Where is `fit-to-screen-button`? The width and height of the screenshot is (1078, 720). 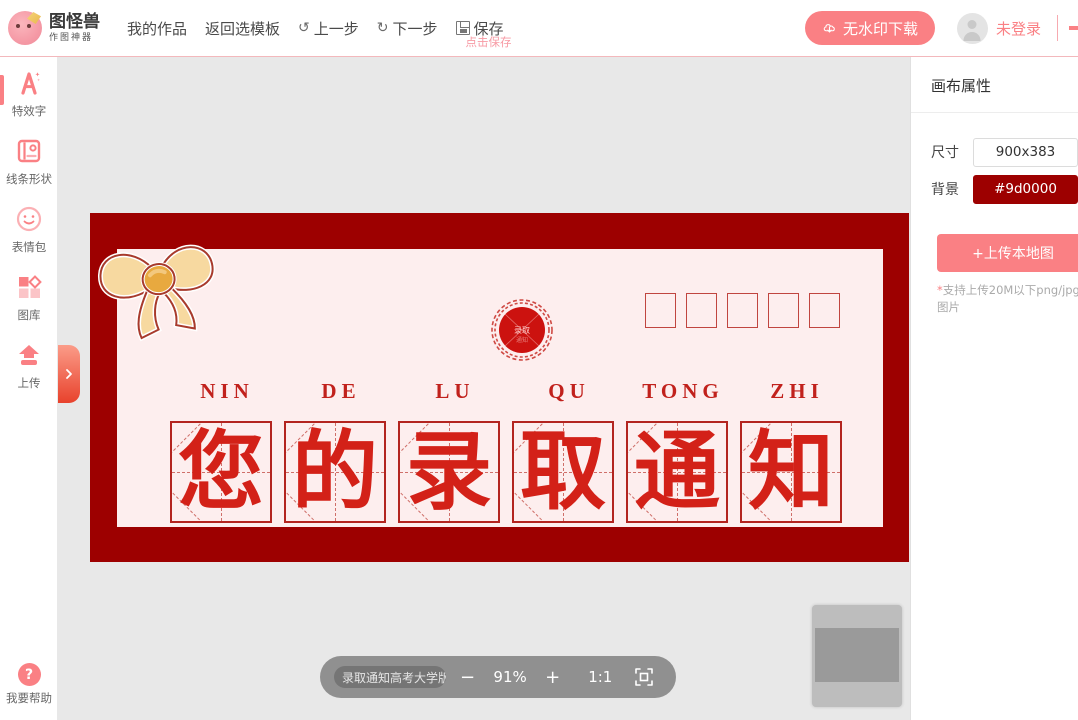
fit-to-screen-button is located at coordinates (644, 677).